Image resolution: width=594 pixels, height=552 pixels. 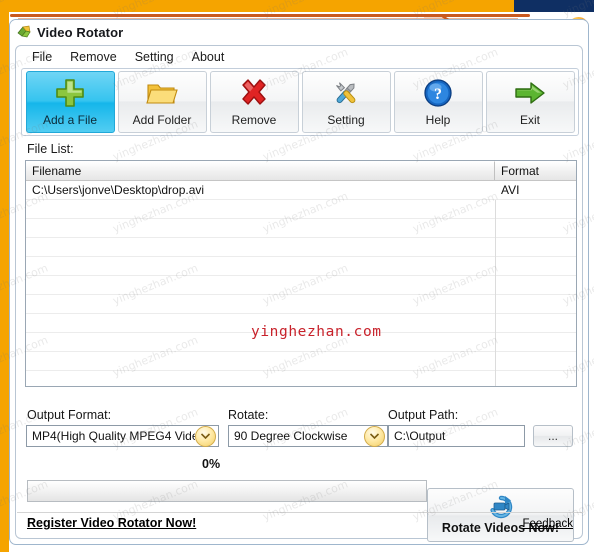 What do you see at coordinates (93, 57) in the screenshot?
I see `menu-item-remove: Remove` at bounding box center [93, 57].